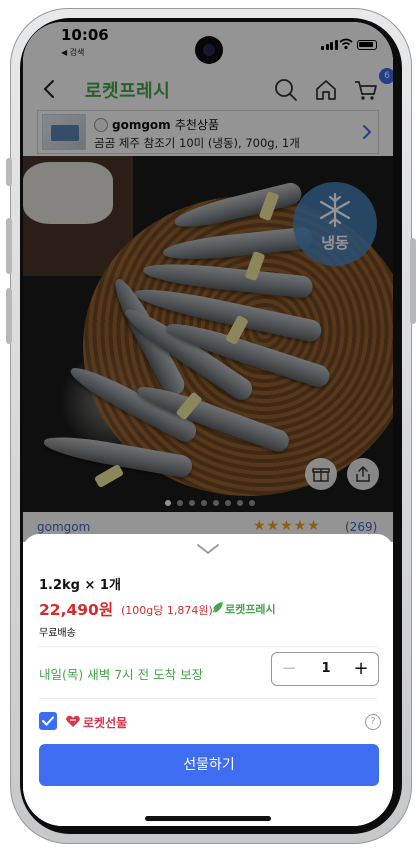 The height and width of the screenshot is (849, 417). I want to click on delivery-guarantee: 내일(목) 새벽 7시 전 도착 보장, so click(121, 674).